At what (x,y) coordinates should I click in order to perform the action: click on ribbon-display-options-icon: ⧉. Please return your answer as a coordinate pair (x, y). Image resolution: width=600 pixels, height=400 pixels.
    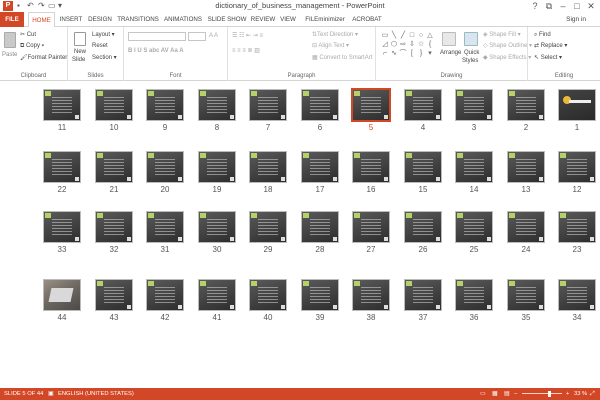
    Looking at the image, I should click on (549, 6).